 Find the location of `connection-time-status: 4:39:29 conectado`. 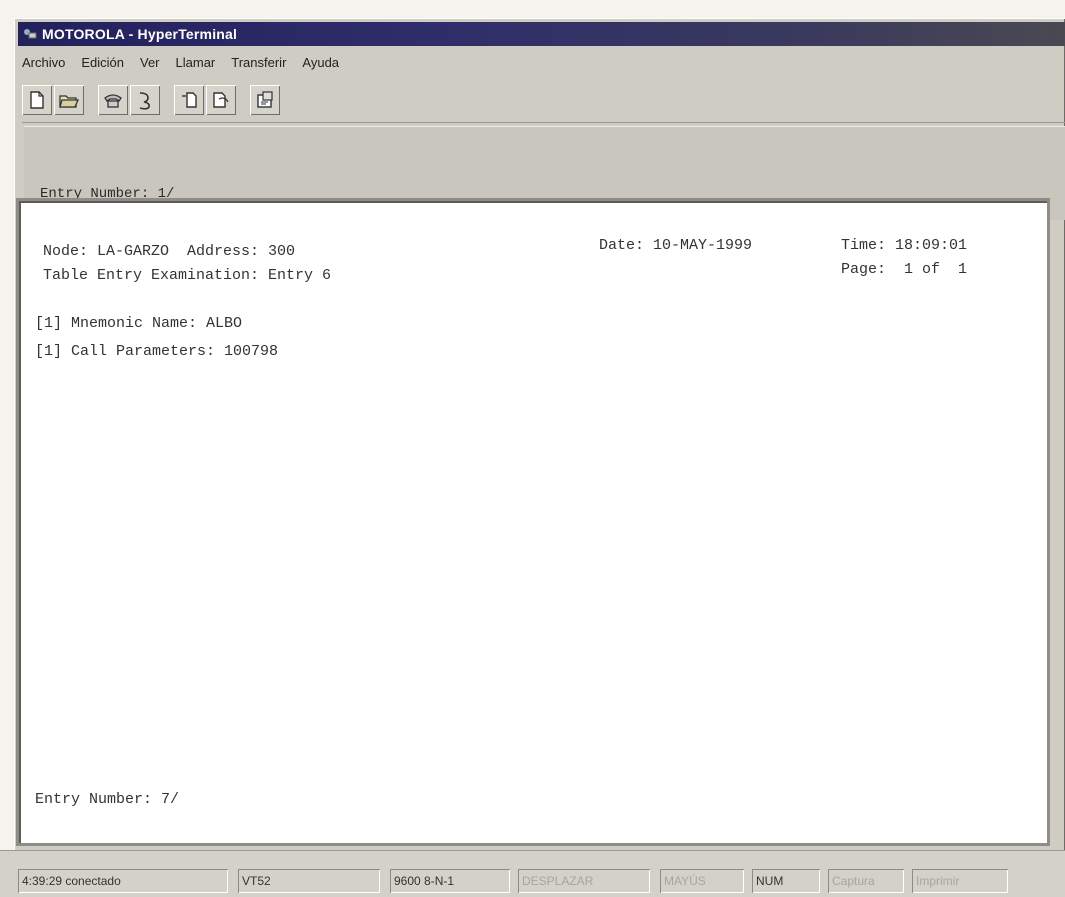

connection-time-status: 4:39:29 conectado is located at coordinates (123, 881).